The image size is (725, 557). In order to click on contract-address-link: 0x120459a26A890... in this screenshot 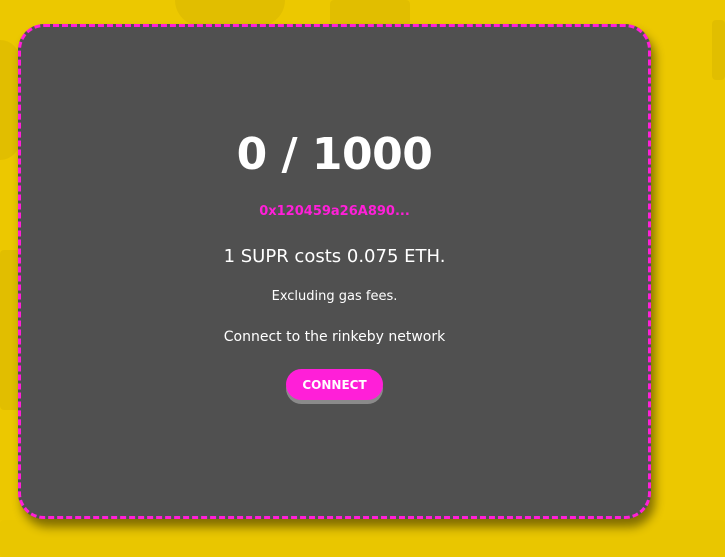, I will do `click(334, 211)`.